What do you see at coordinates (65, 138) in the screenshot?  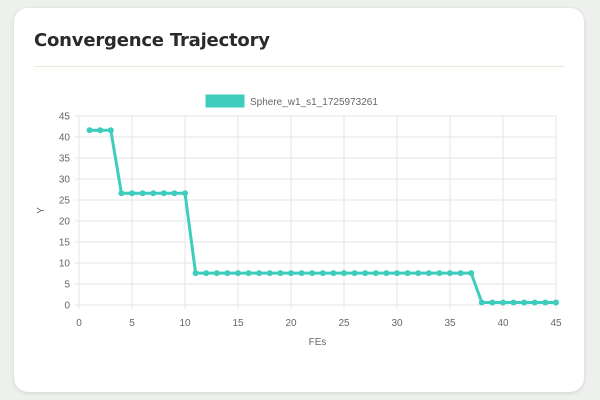 I see `y-tick-label: 40` at bounding box center [65, 138].